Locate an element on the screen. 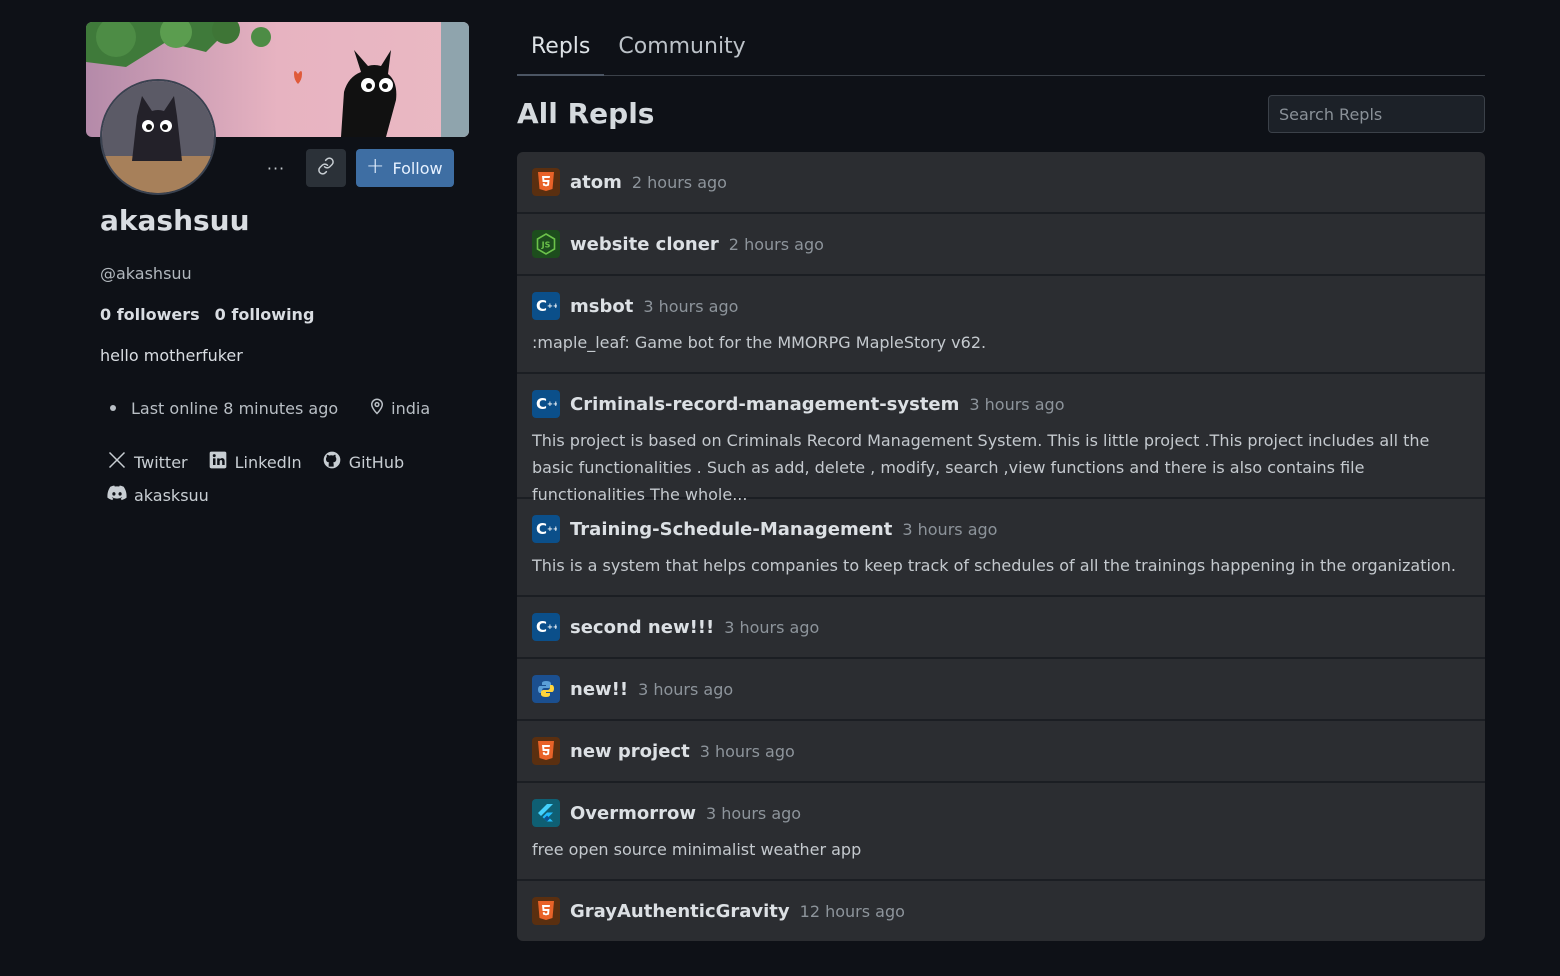 The image size is (1560, 976). linkedin-icon is located at coordinates (218, 462).